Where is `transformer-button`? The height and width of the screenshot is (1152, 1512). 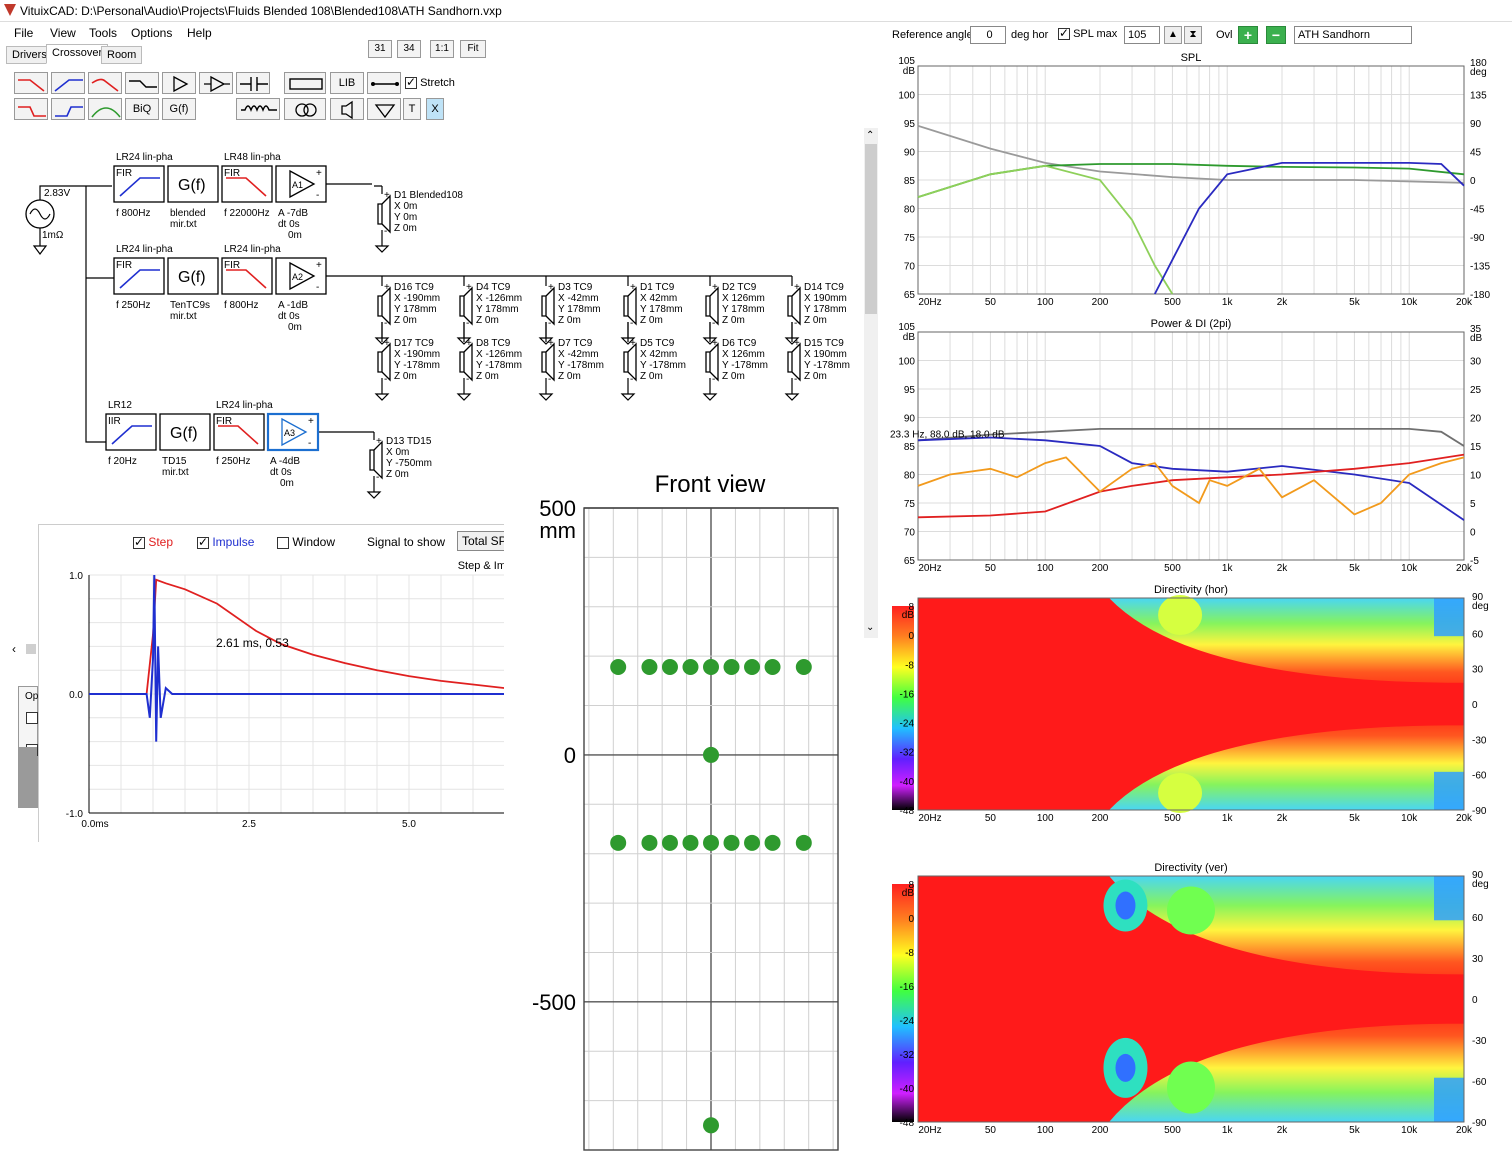
transformer-button is located at coordinates (305, 109).